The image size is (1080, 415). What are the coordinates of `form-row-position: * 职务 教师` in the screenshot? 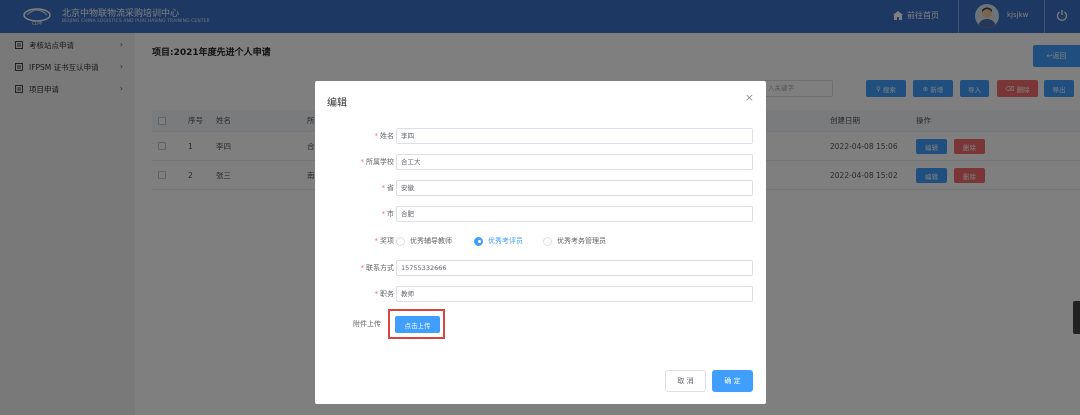 It's located at (540, 294).